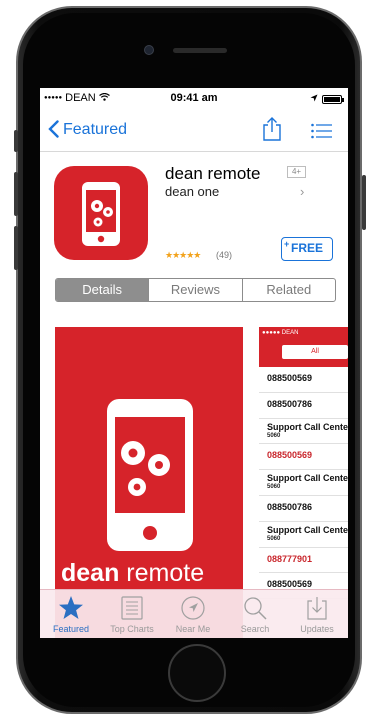 Image resolution: width=371 pixels, height=717 pixels. Describe the element at coordinates (53, 130) in the screenshot. I see `chevron-left-icon` at that location.